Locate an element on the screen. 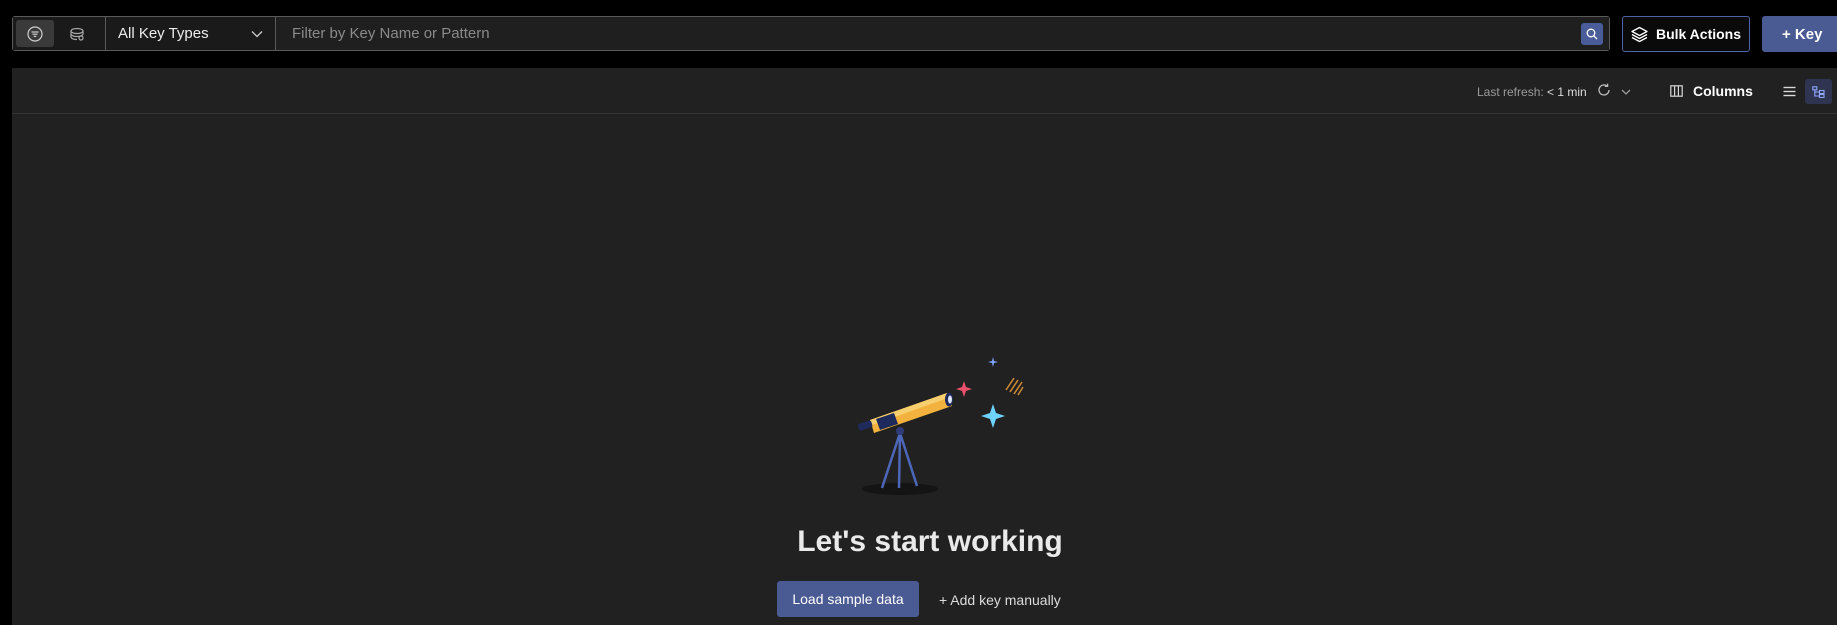 Image resolution: width=1837 pixels, height=625 pixels. load-sample-data-button: Load sample data is located at coordinates (848, 599).